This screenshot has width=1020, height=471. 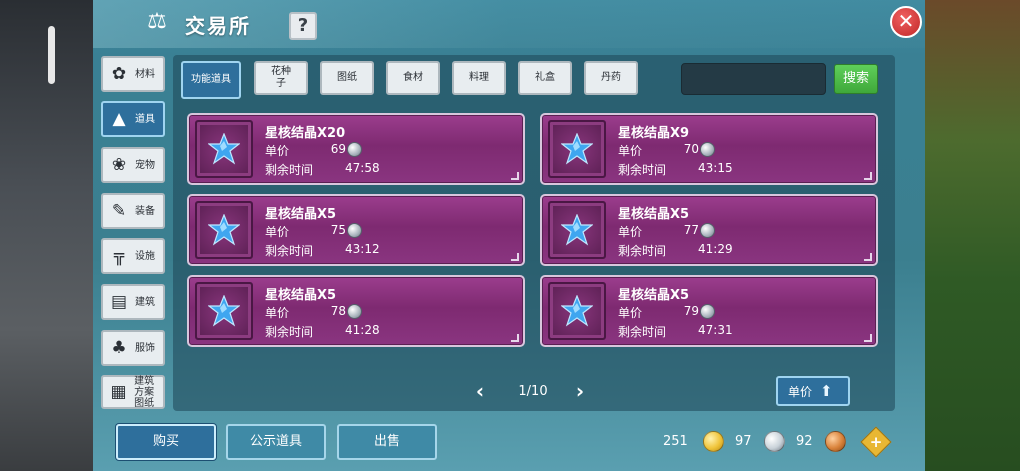 I want to click on listing-card: 星核结晶X5 单价 75 剩余时间 43:12, so click(x=356, y=230).